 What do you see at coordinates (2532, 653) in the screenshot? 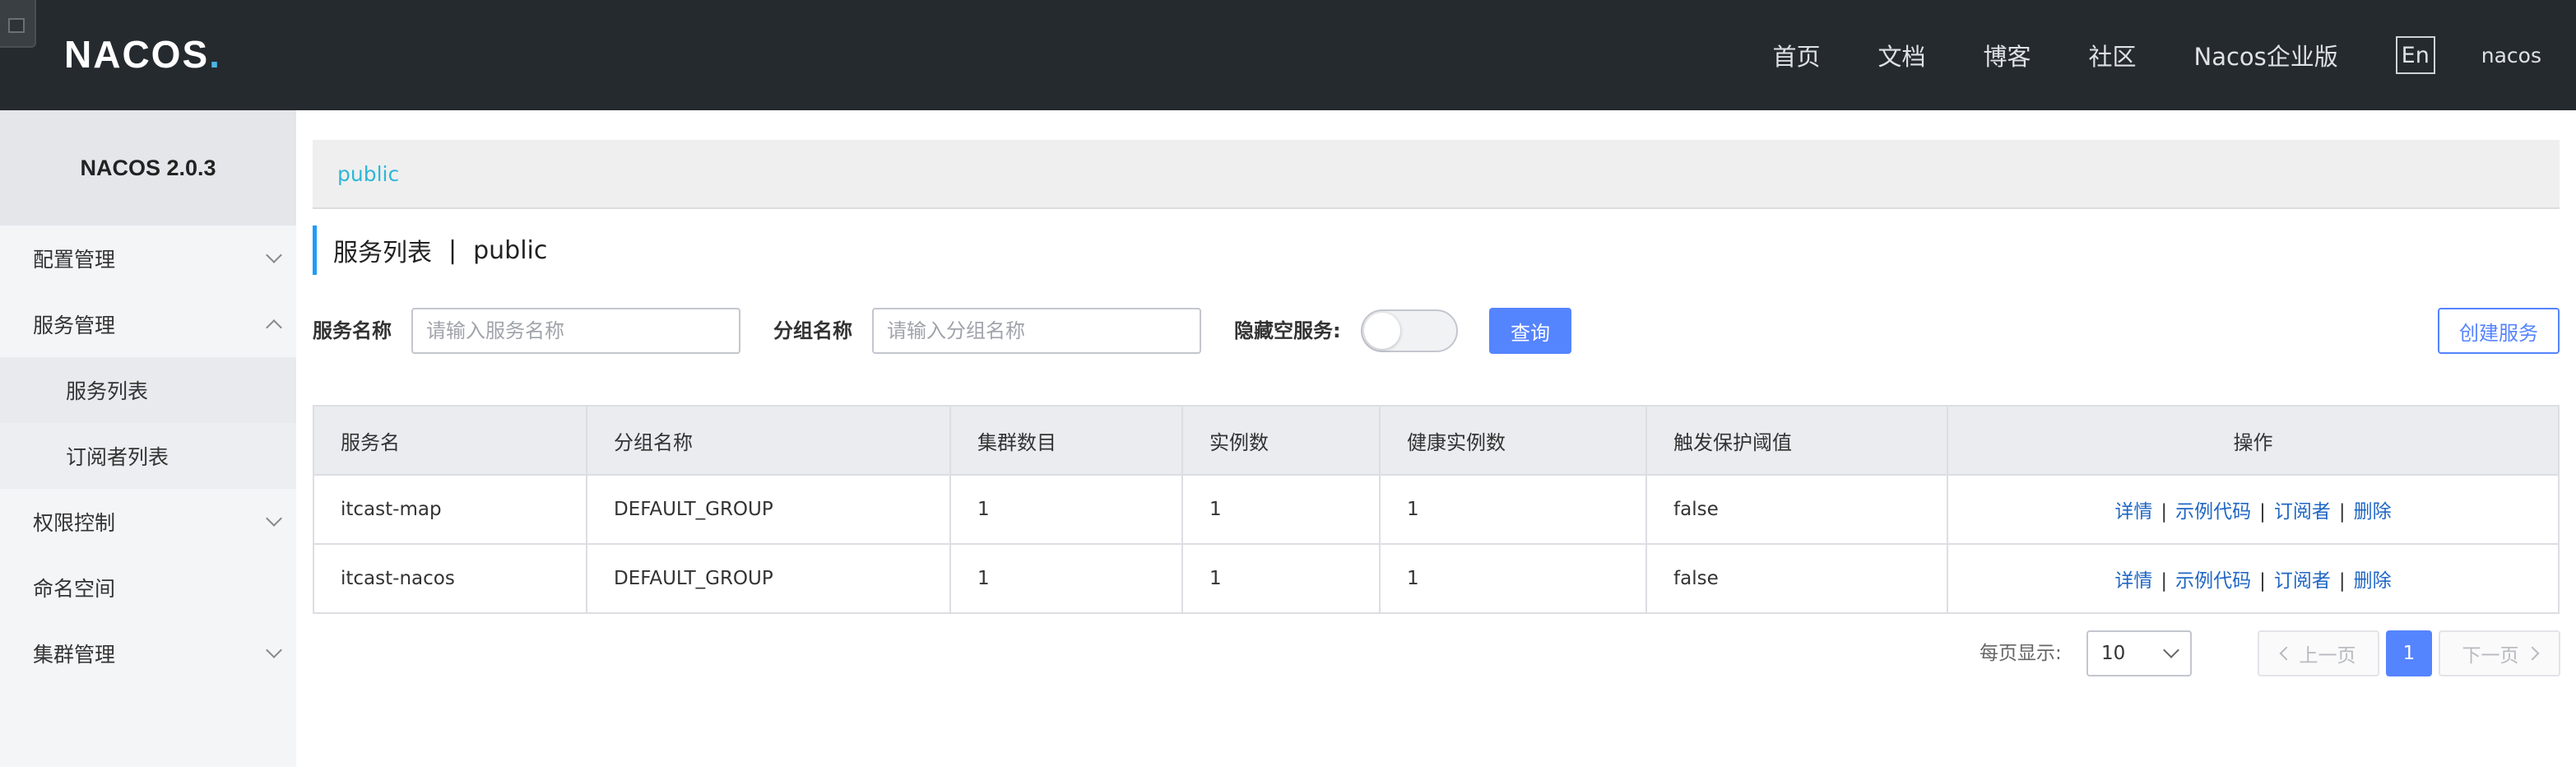
I see `chevron-right-icon` at bounding box center [2532, 653].